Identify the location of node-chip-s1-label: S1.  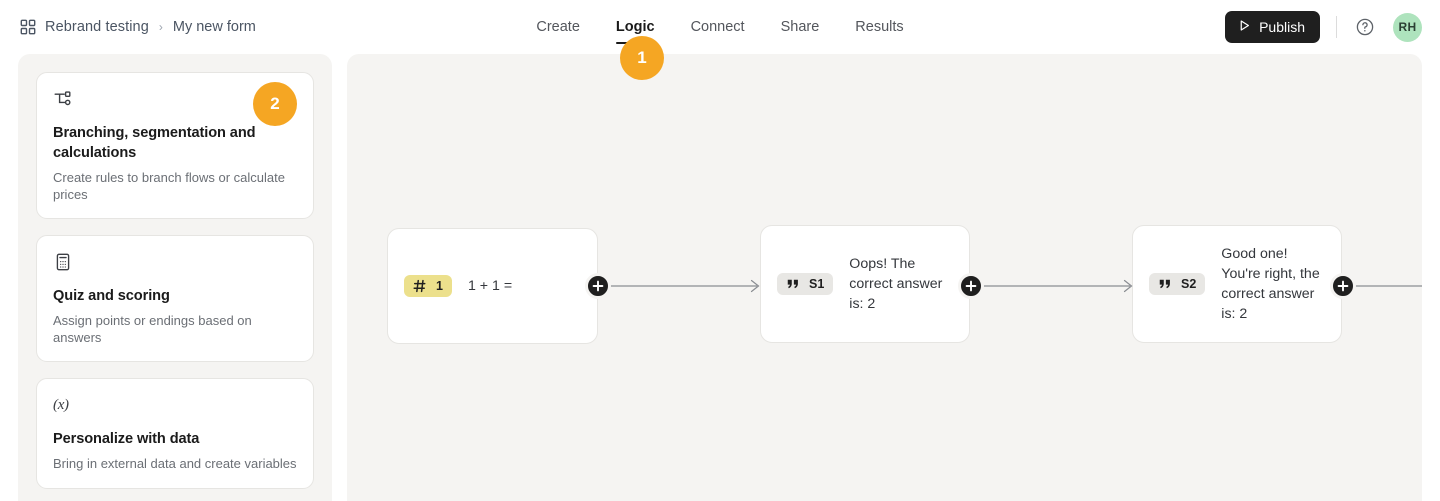
(817, 284).